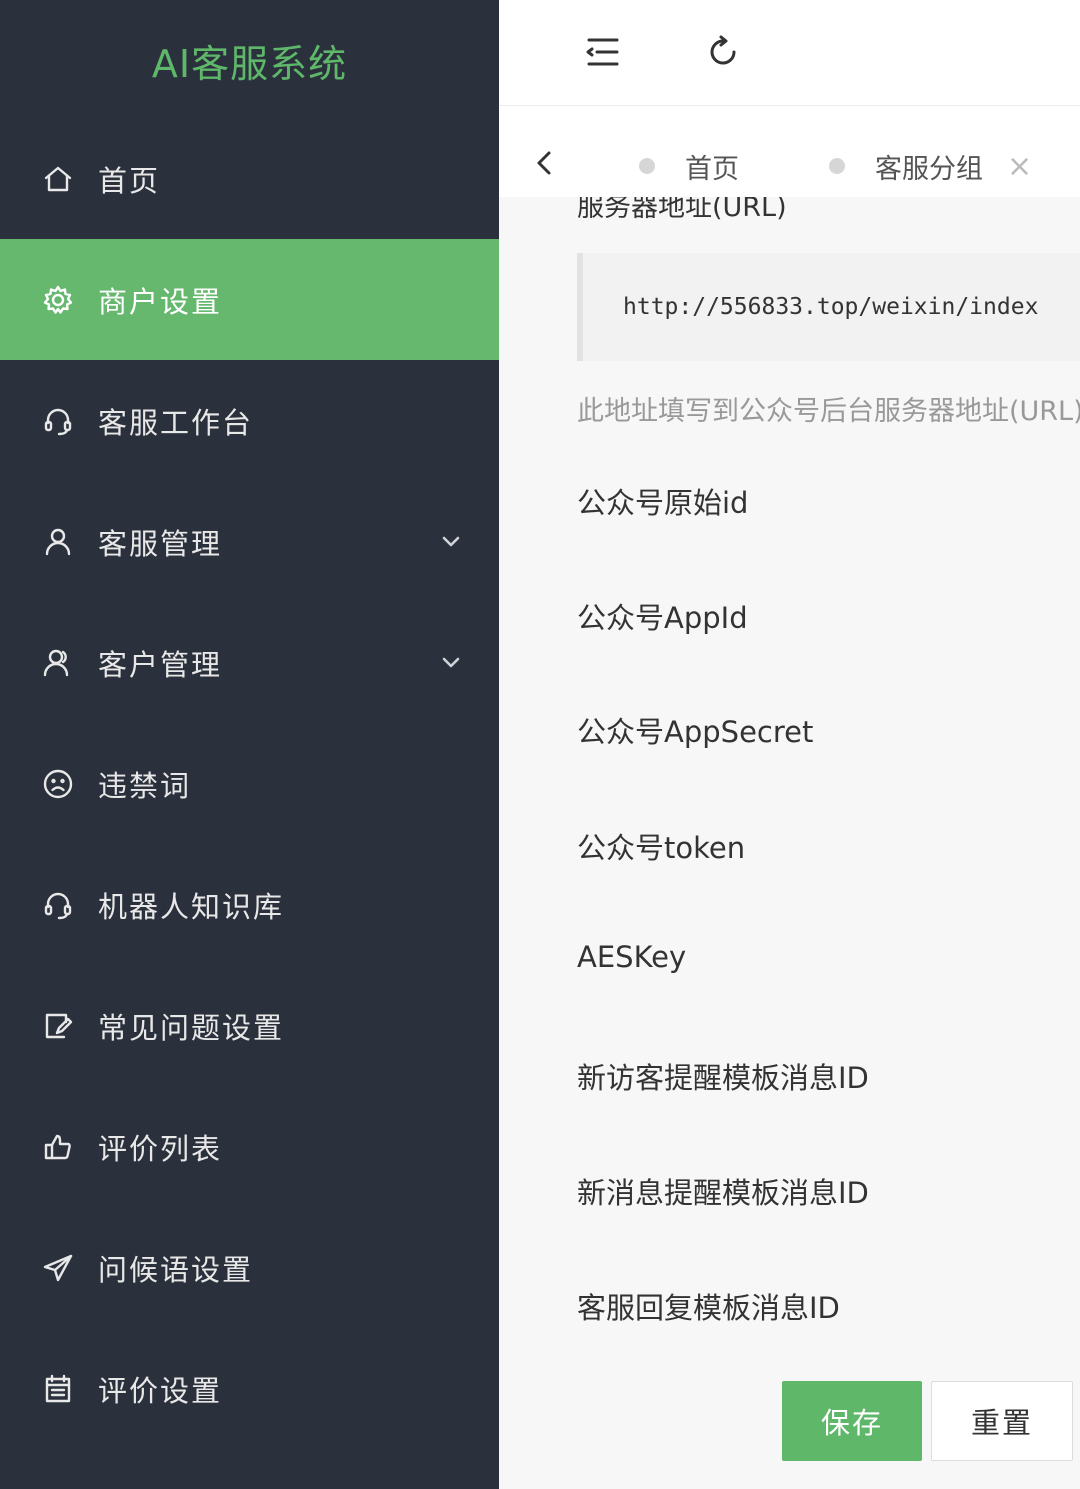 The image size is (1080, 1489). I want to click on app-title: AI客服系统, so click(249, 63).